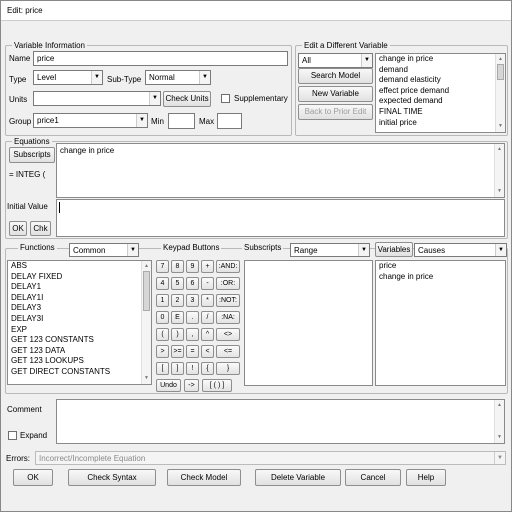  I want to click on keypad-key: :NA:, so click(228, 317).